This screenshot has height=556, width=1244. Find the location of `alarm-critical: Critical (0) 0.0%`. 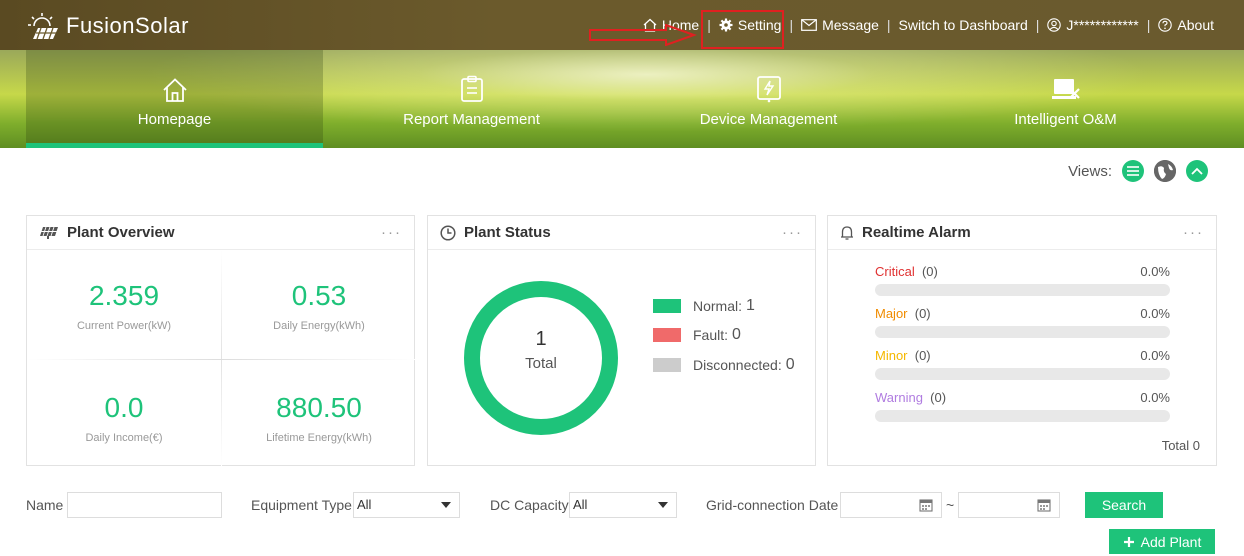

alarm-critical: Critical (0) 0.0% is located at coordinates (1022, 280).